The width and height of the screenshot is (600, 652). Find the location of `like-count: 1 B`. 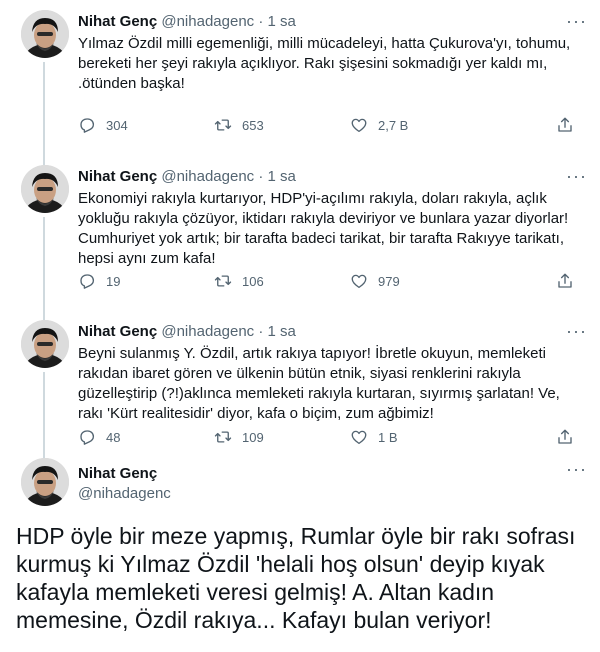

like-count: 1 B is located at coordinates (388, 437).